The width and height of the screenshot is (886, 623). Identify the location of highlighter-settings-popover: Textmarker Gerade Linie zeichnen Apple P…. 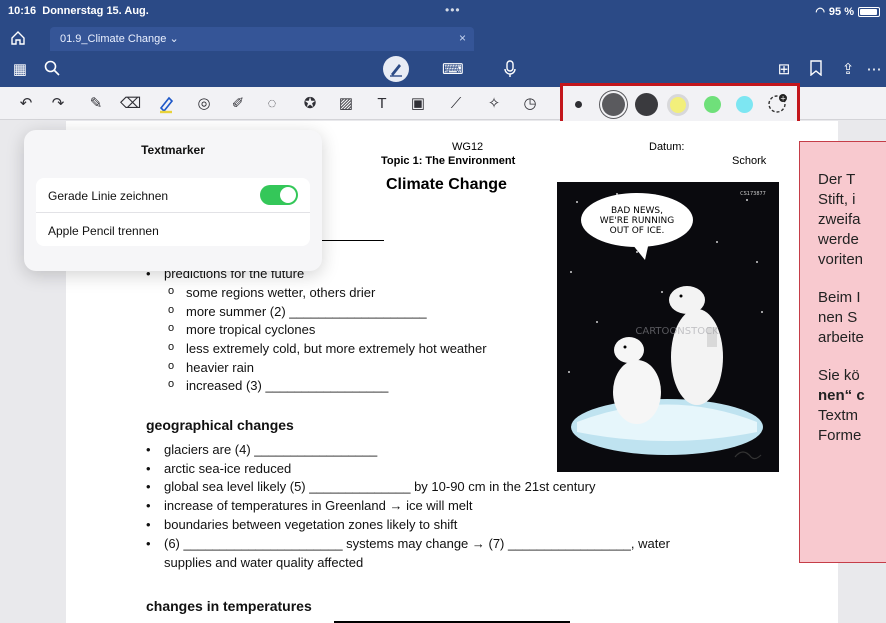
(173, 200).